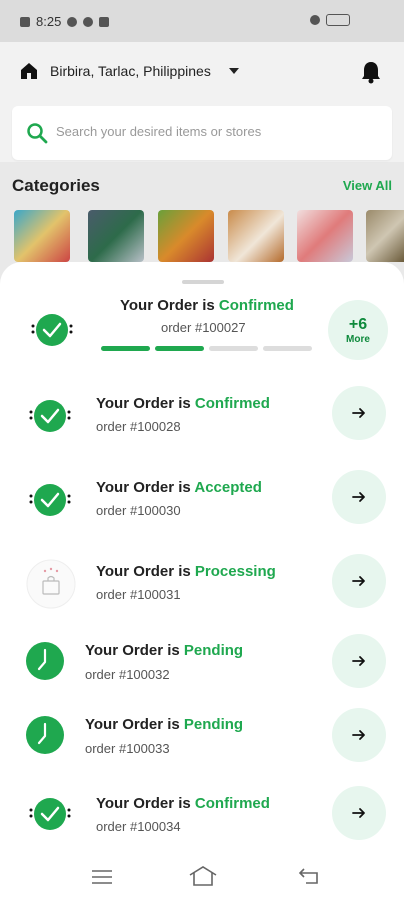  Describe the element at coordinates (228, 487) in the screenshot. I see `order-status: Accepted` at that location.